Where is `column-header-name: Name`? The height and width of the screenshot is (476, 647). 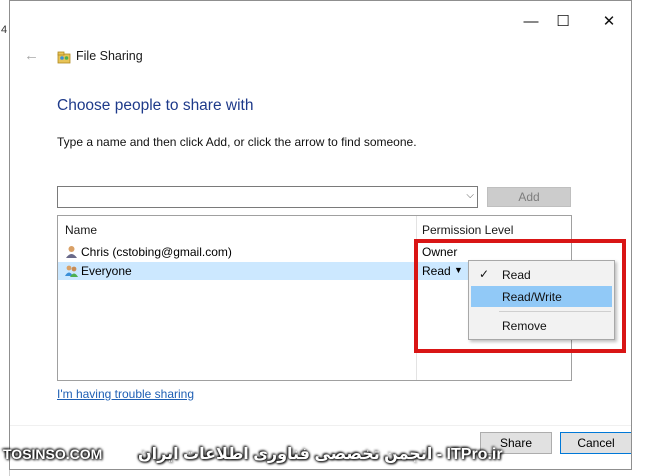 column-header-name: Name is located at coordinates (81, 230).